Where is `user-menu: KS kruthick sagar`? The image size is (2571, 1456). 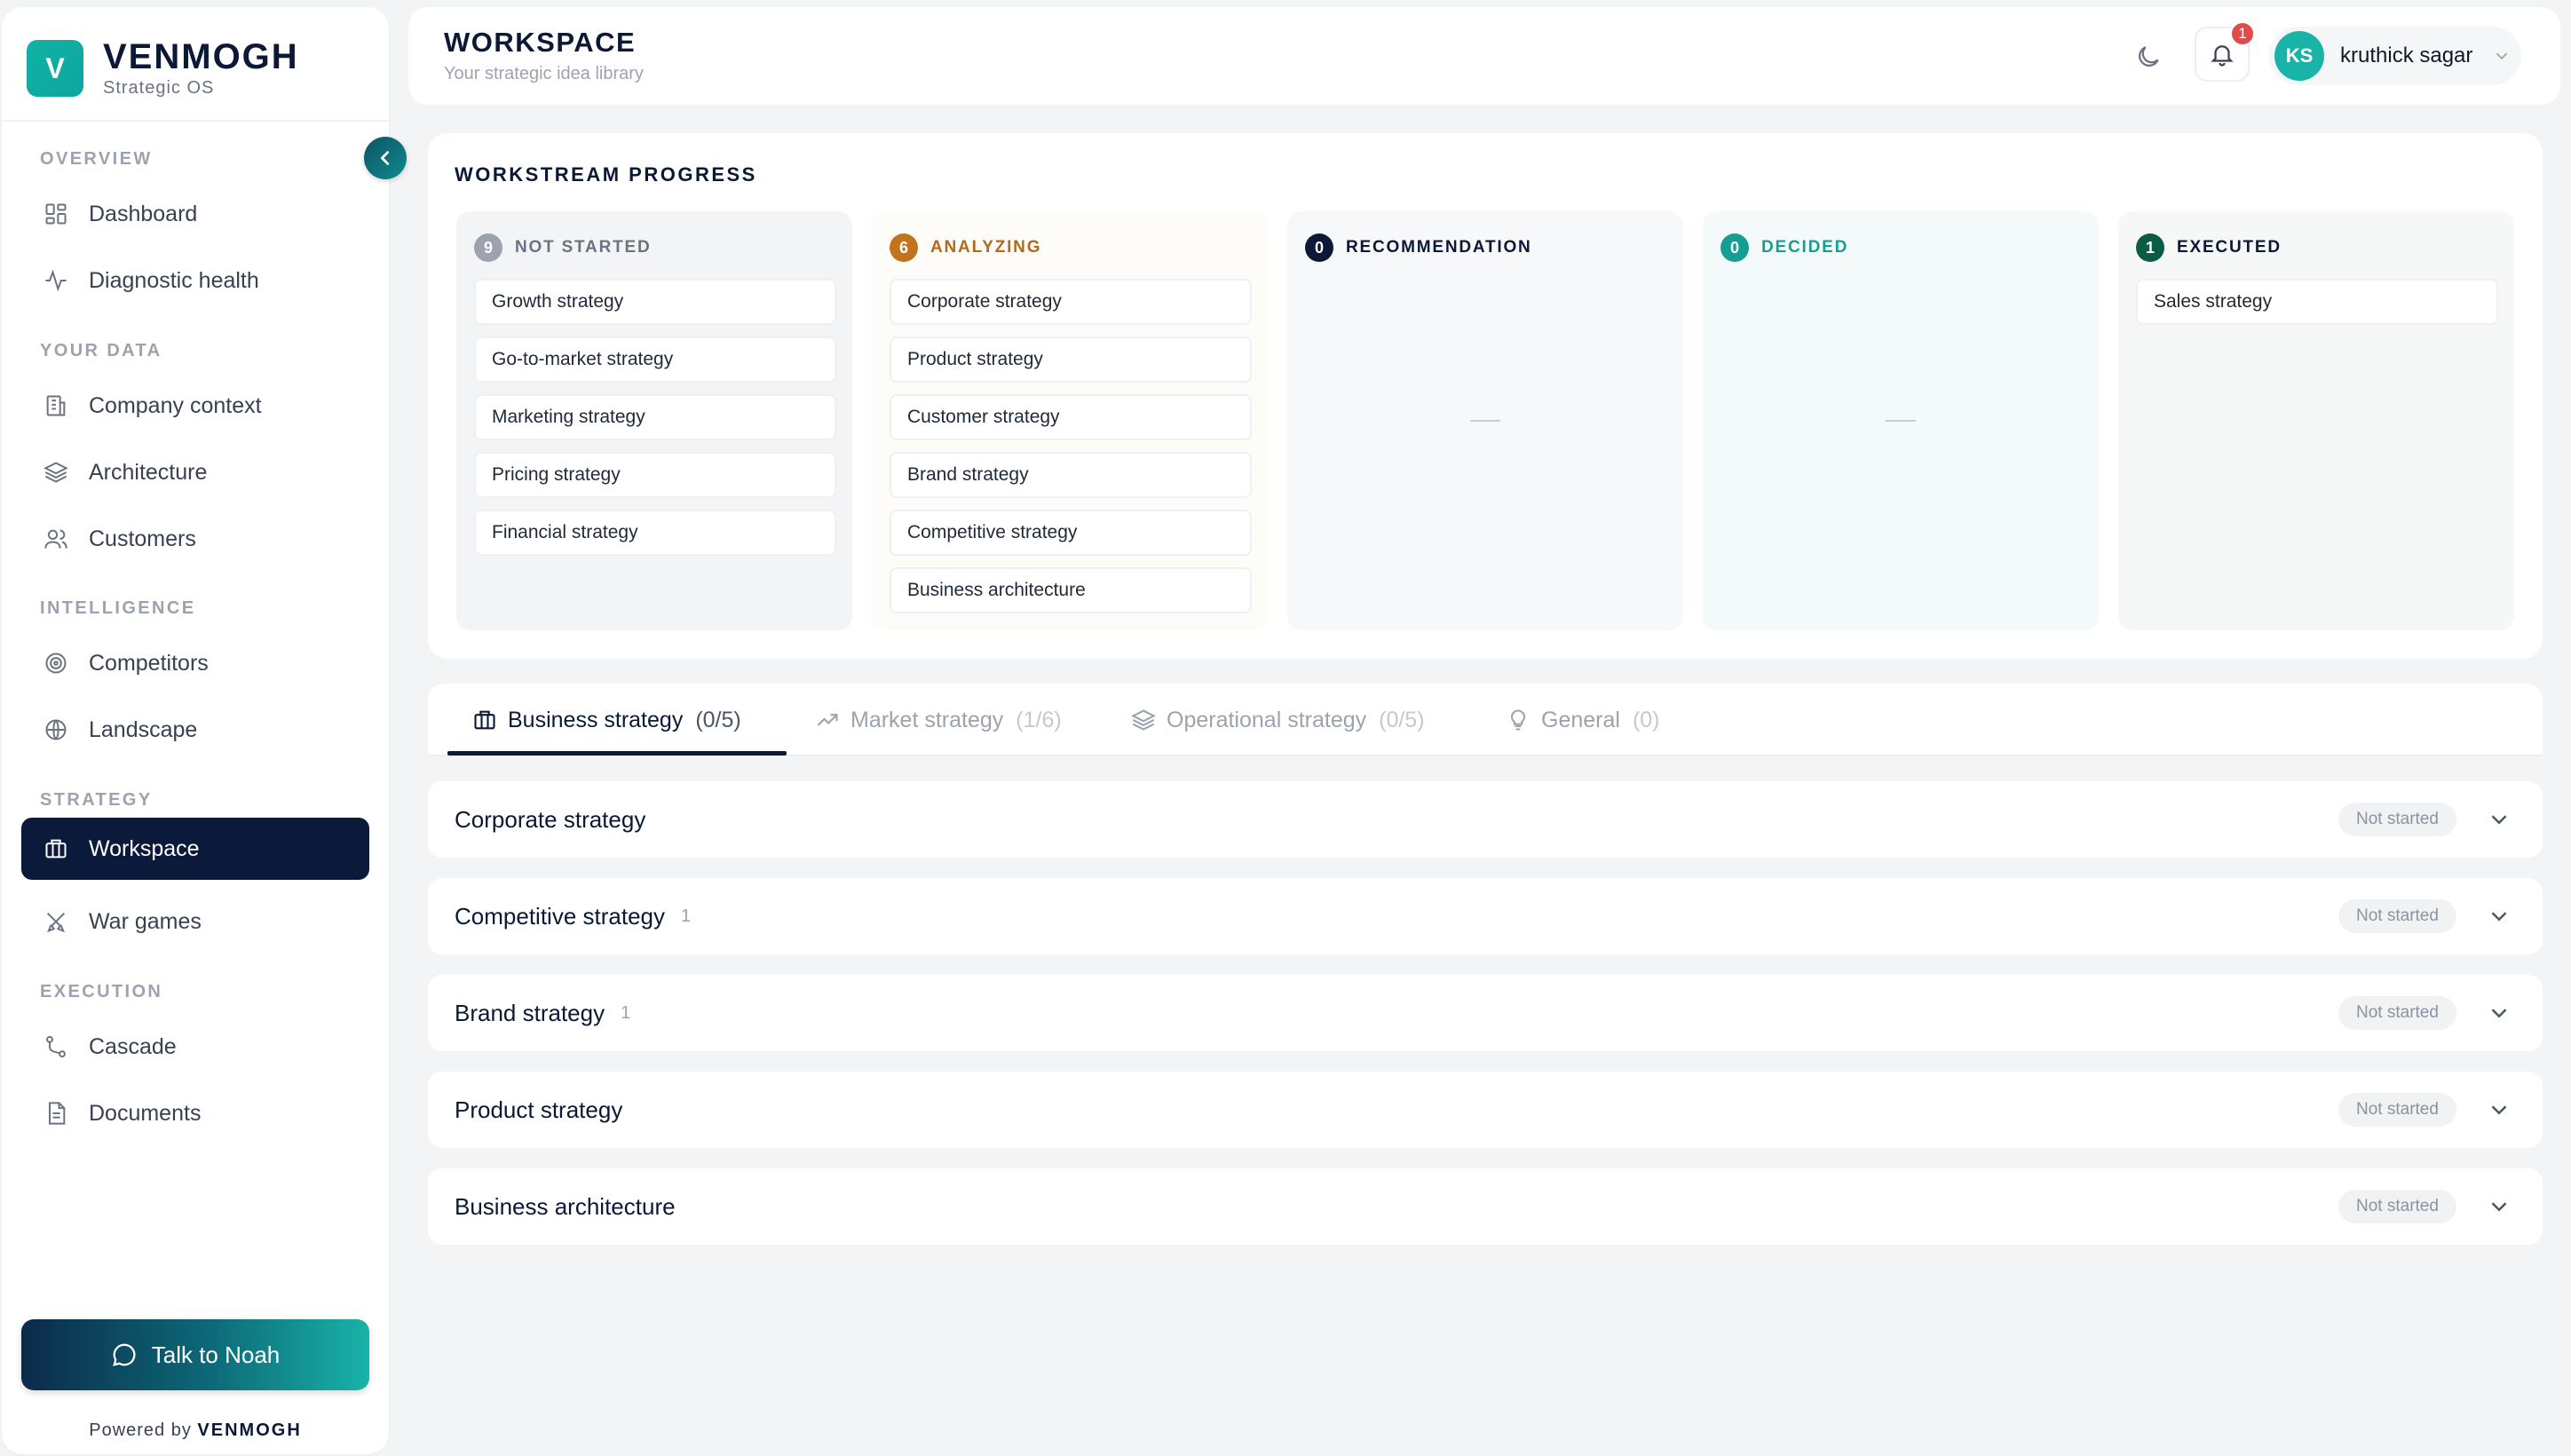
user-menu: KS kruthick sagar is located at coordinates (2395, 56).